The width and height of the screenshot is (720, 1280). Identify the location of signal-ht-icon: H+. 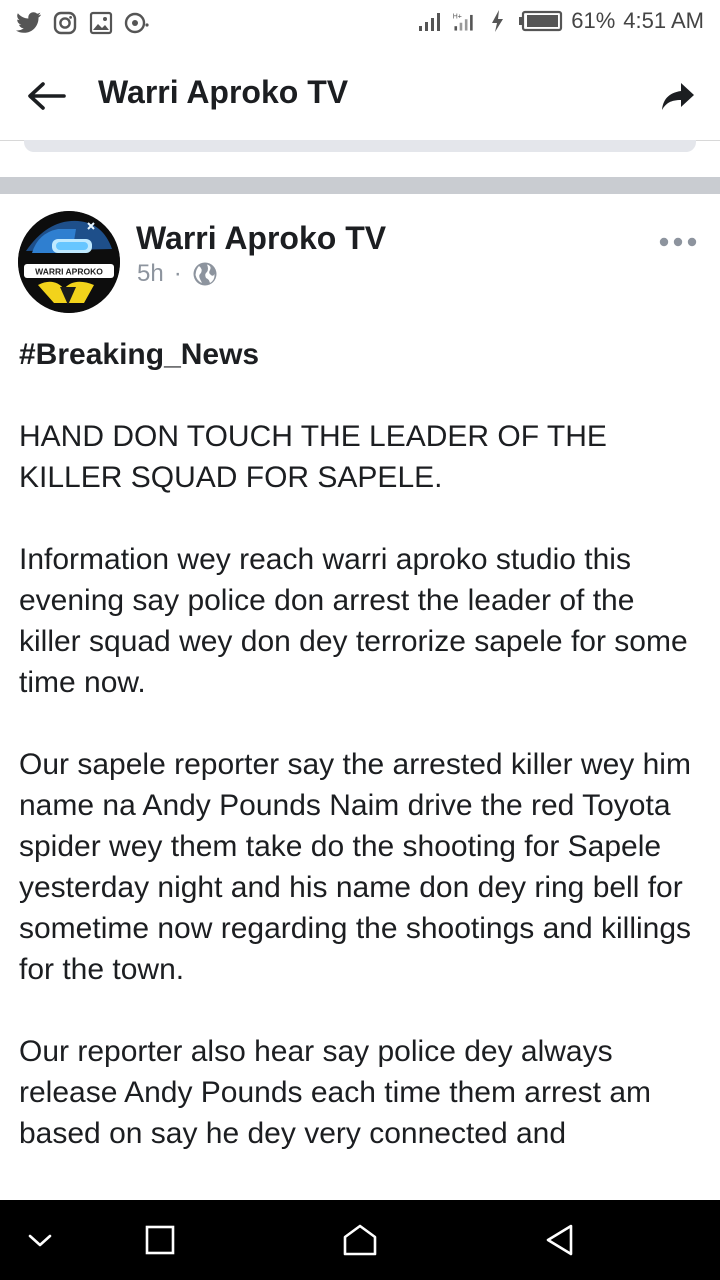
(464, 21).